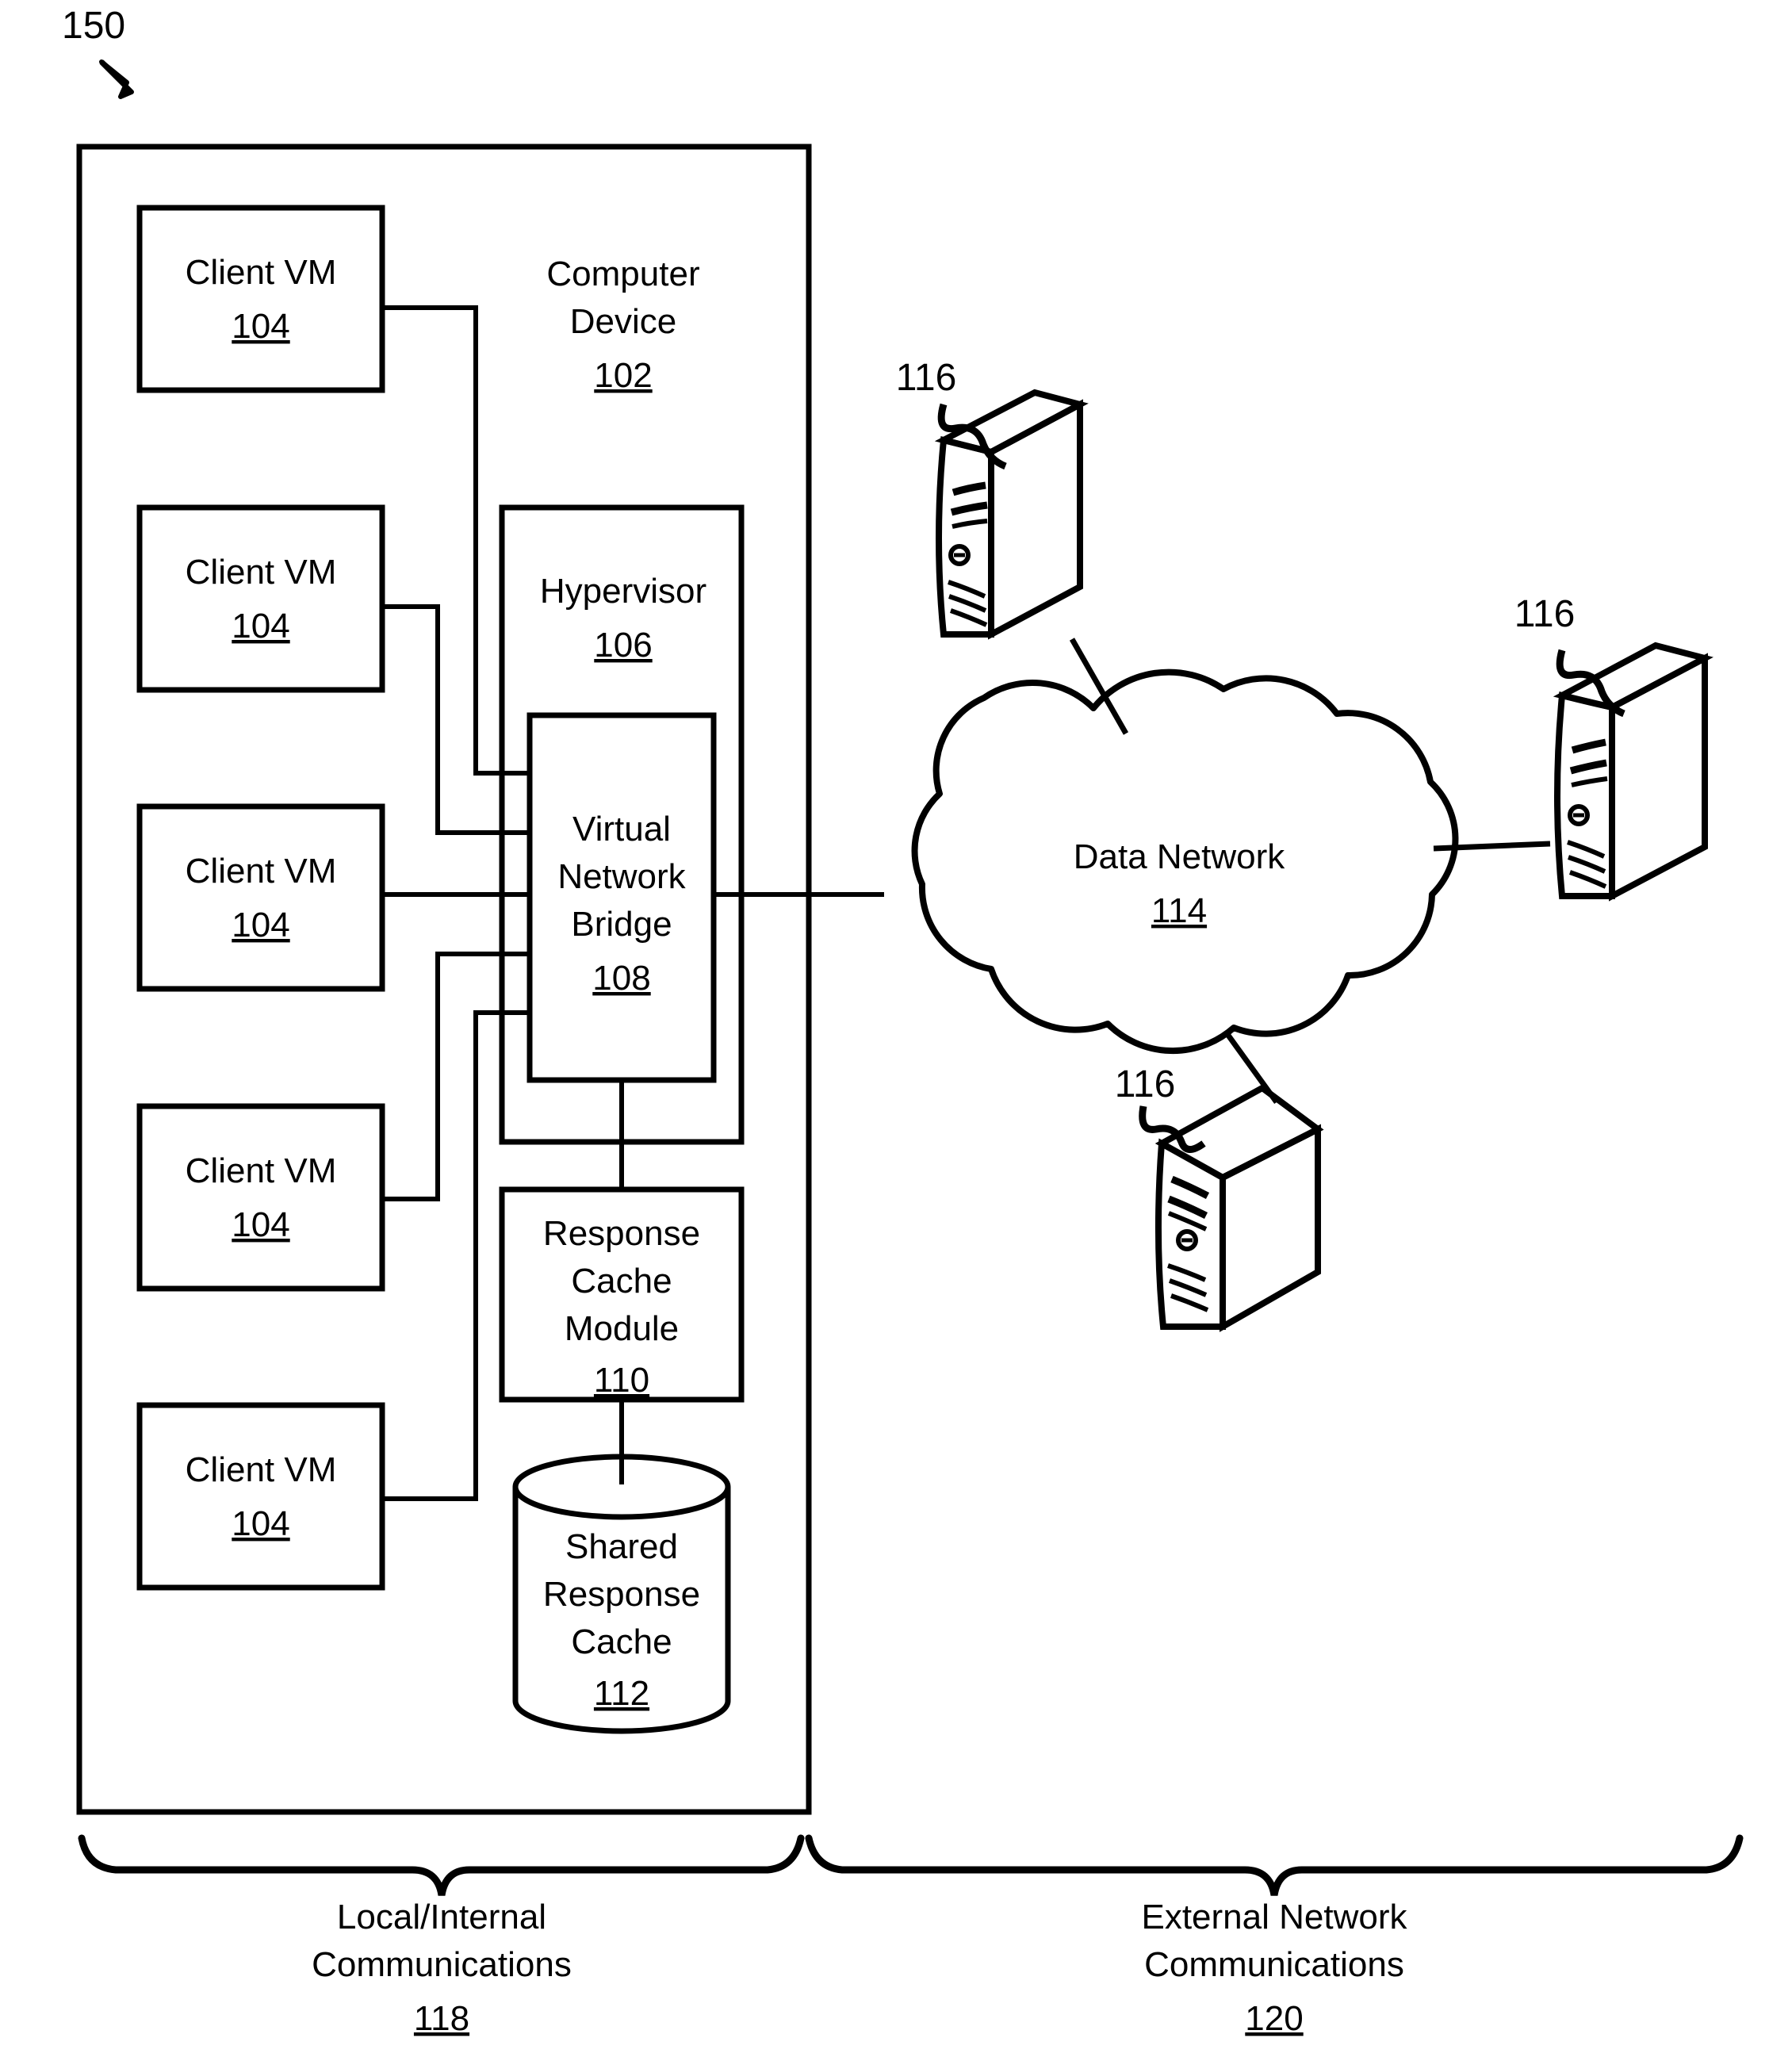  I want to click on server-icon-right, so click(1633, 772).